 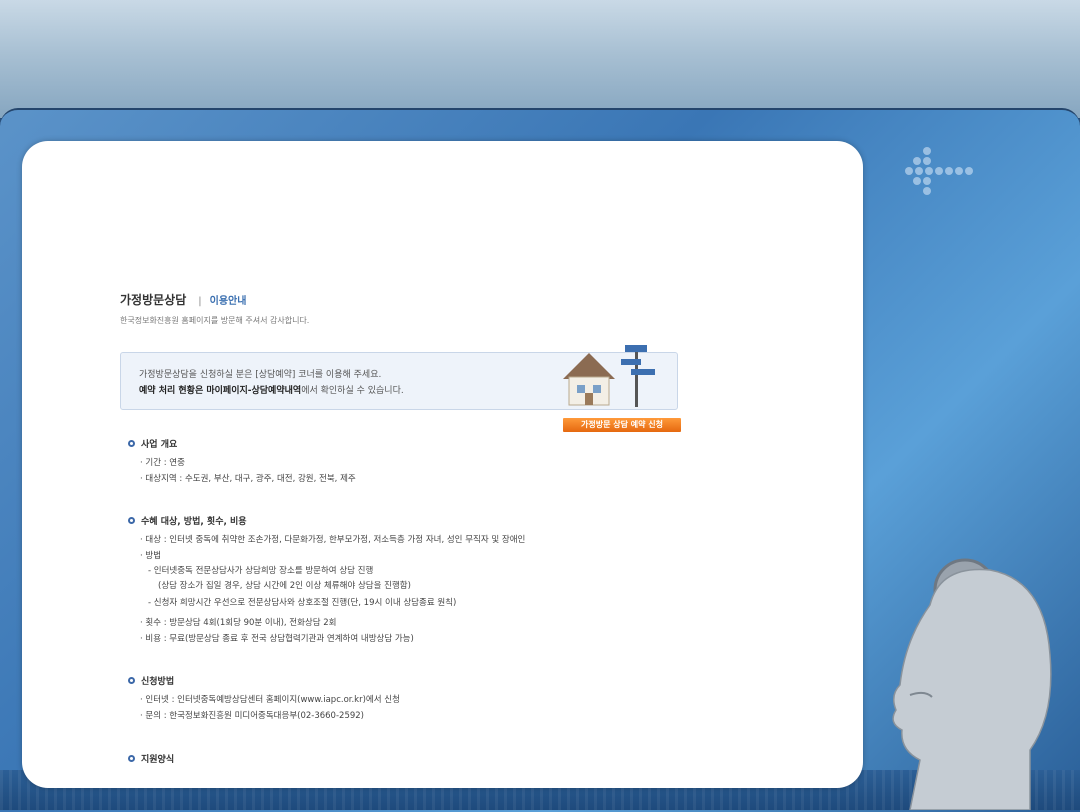 I want to click on section-overview-title: 사업 개요, so click(x=159, y=445).